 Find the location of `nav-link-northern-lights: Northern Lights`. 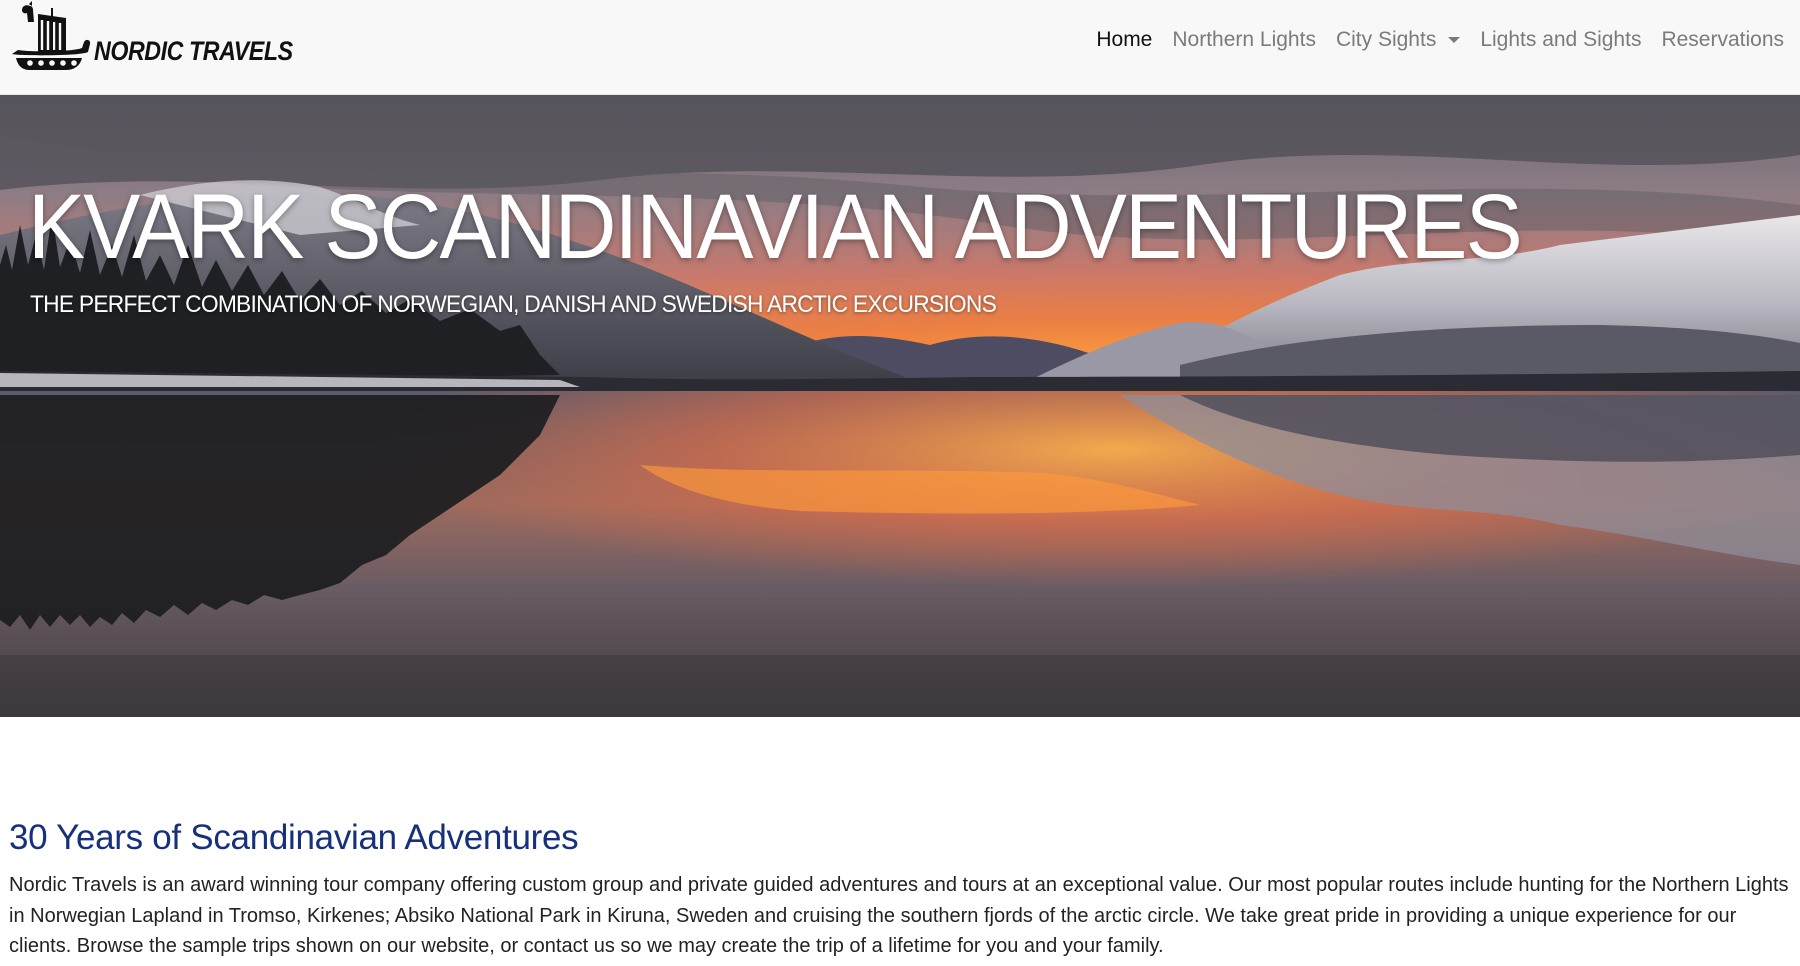

nav-link-northern-lights: Northern Lights is located at coordinates (1244, 40).